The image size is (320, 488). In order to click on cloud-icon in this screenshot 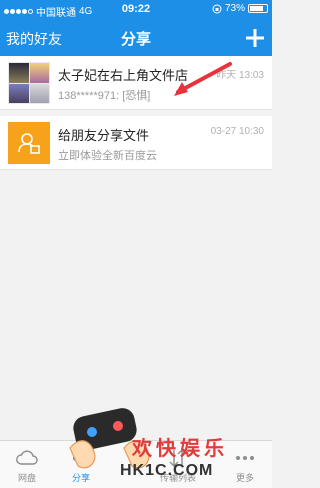, I will do `click(27, 457)`.